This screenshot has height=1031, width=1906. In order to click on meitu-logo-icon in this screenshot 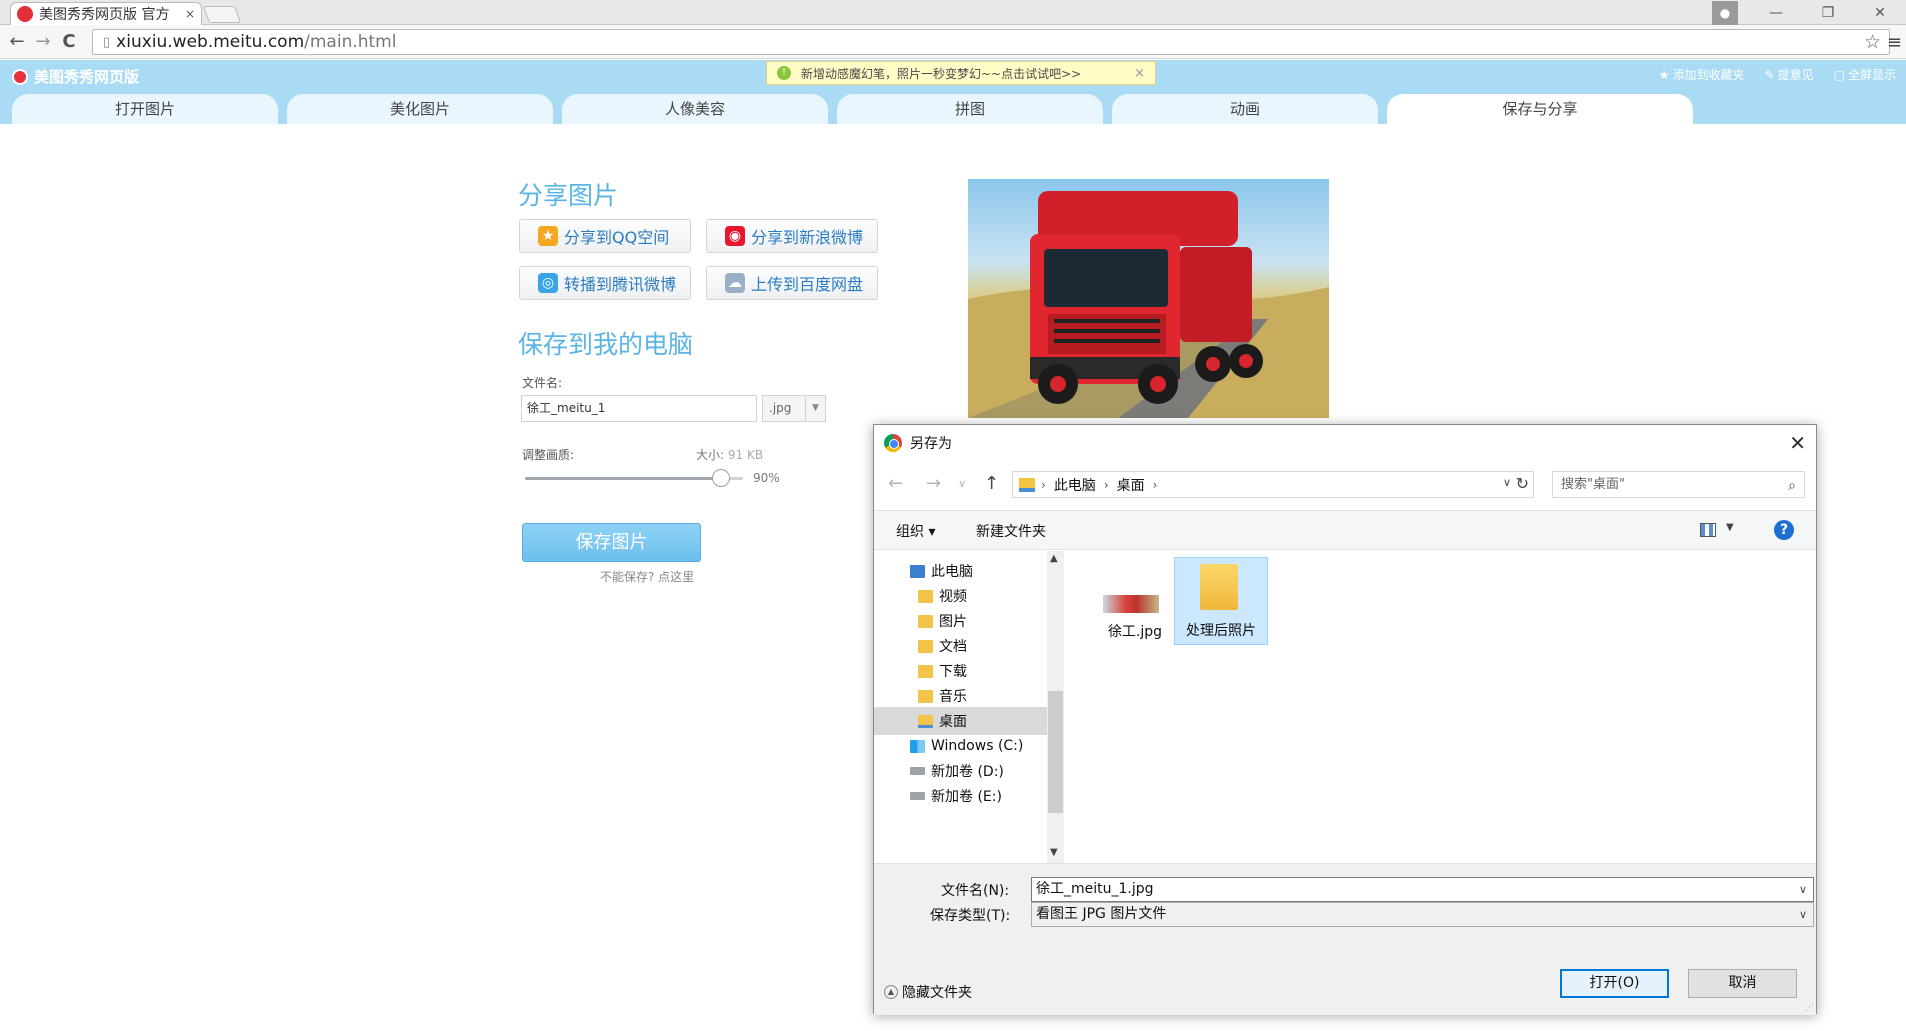, I will do `click(20, 76)`.